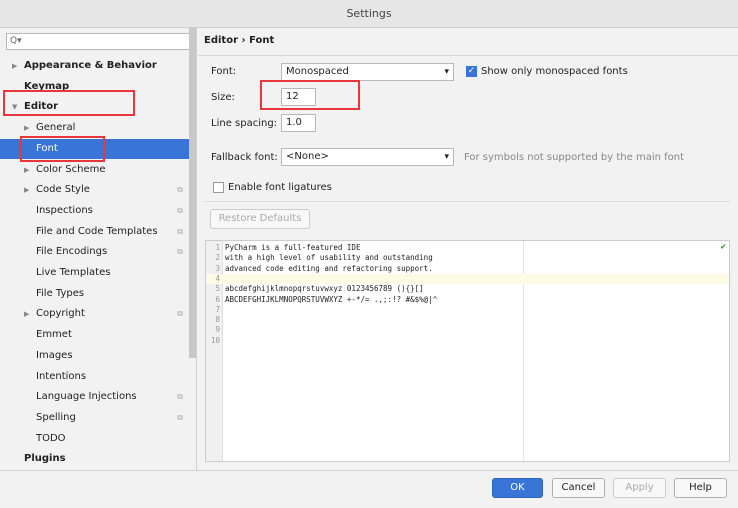 The width and height of the screenshot is (738, 508). What do you see at coordinates (367, 72) in the screenshot?
I see `font-dropdown: Monospaced` at bounding box center [367, 72].